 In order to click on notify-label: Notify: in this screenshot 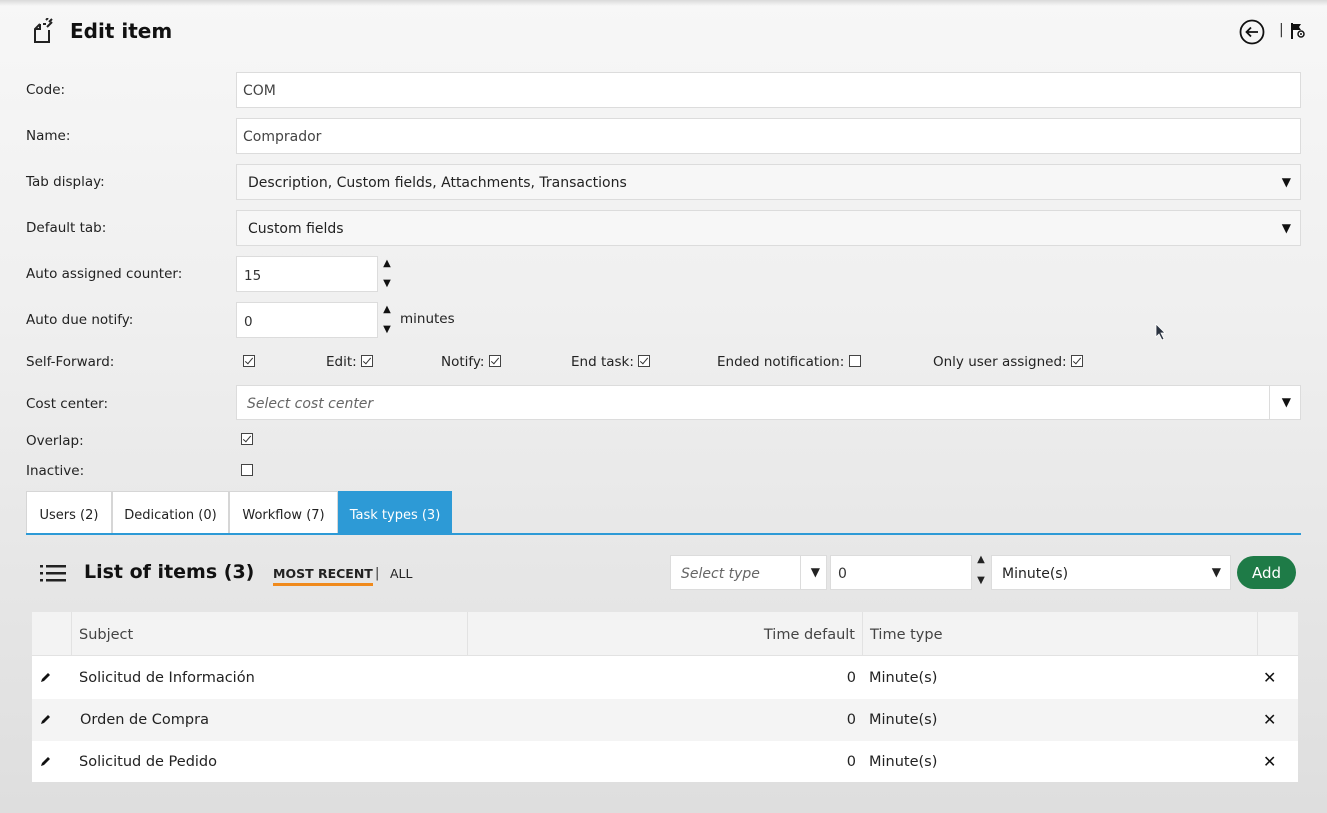, I will do `click(463, 362)`.